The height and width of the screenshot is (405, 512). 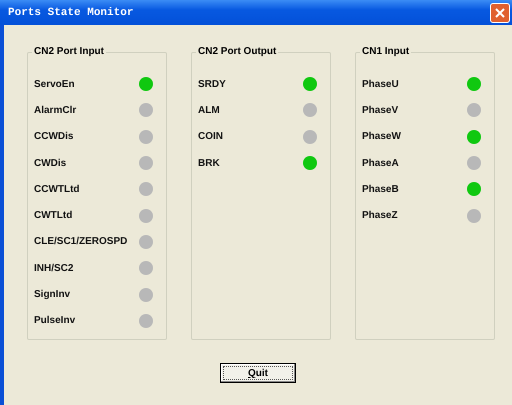 I want to click on group-title: CN2 Port Input, so click(x=69, y=51).